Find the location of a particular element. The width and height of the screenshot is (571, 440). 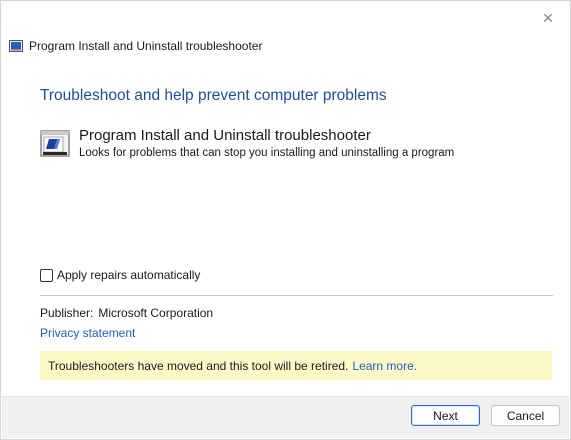

next-button: Next is located at coordinates (445, 415).